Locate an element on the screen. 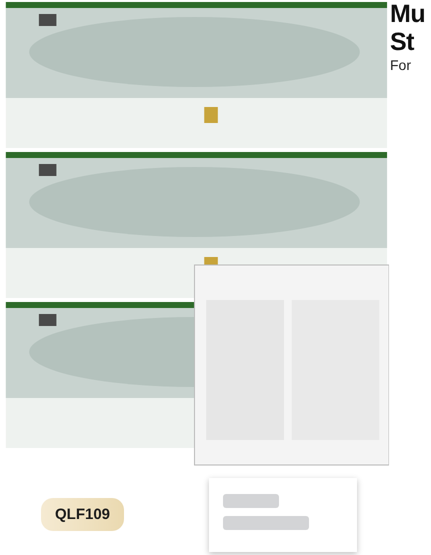 The width and height of the screenshot is (431, 555). subtitle-text: For is located at coordinates (401, 65).